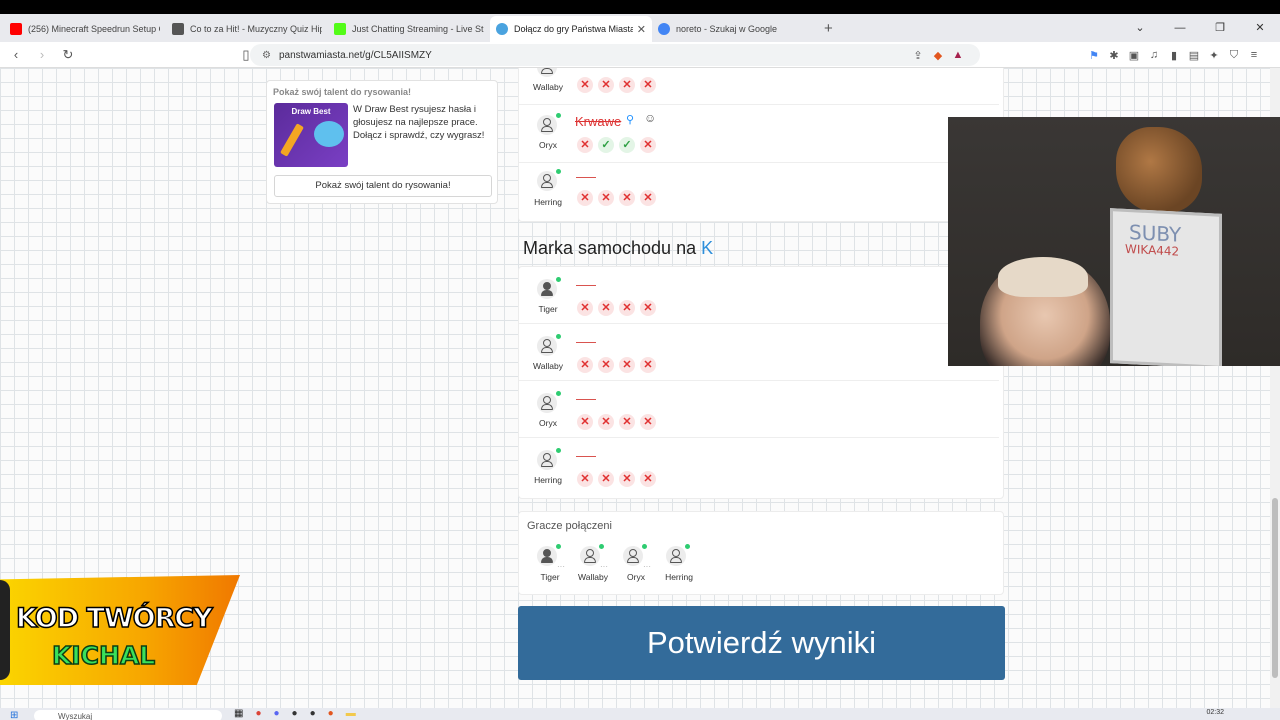  What do you see at coordinates (351, 713) in the screenshot?
I see `folder-icon: ▬` at bounding box center [351, 713].